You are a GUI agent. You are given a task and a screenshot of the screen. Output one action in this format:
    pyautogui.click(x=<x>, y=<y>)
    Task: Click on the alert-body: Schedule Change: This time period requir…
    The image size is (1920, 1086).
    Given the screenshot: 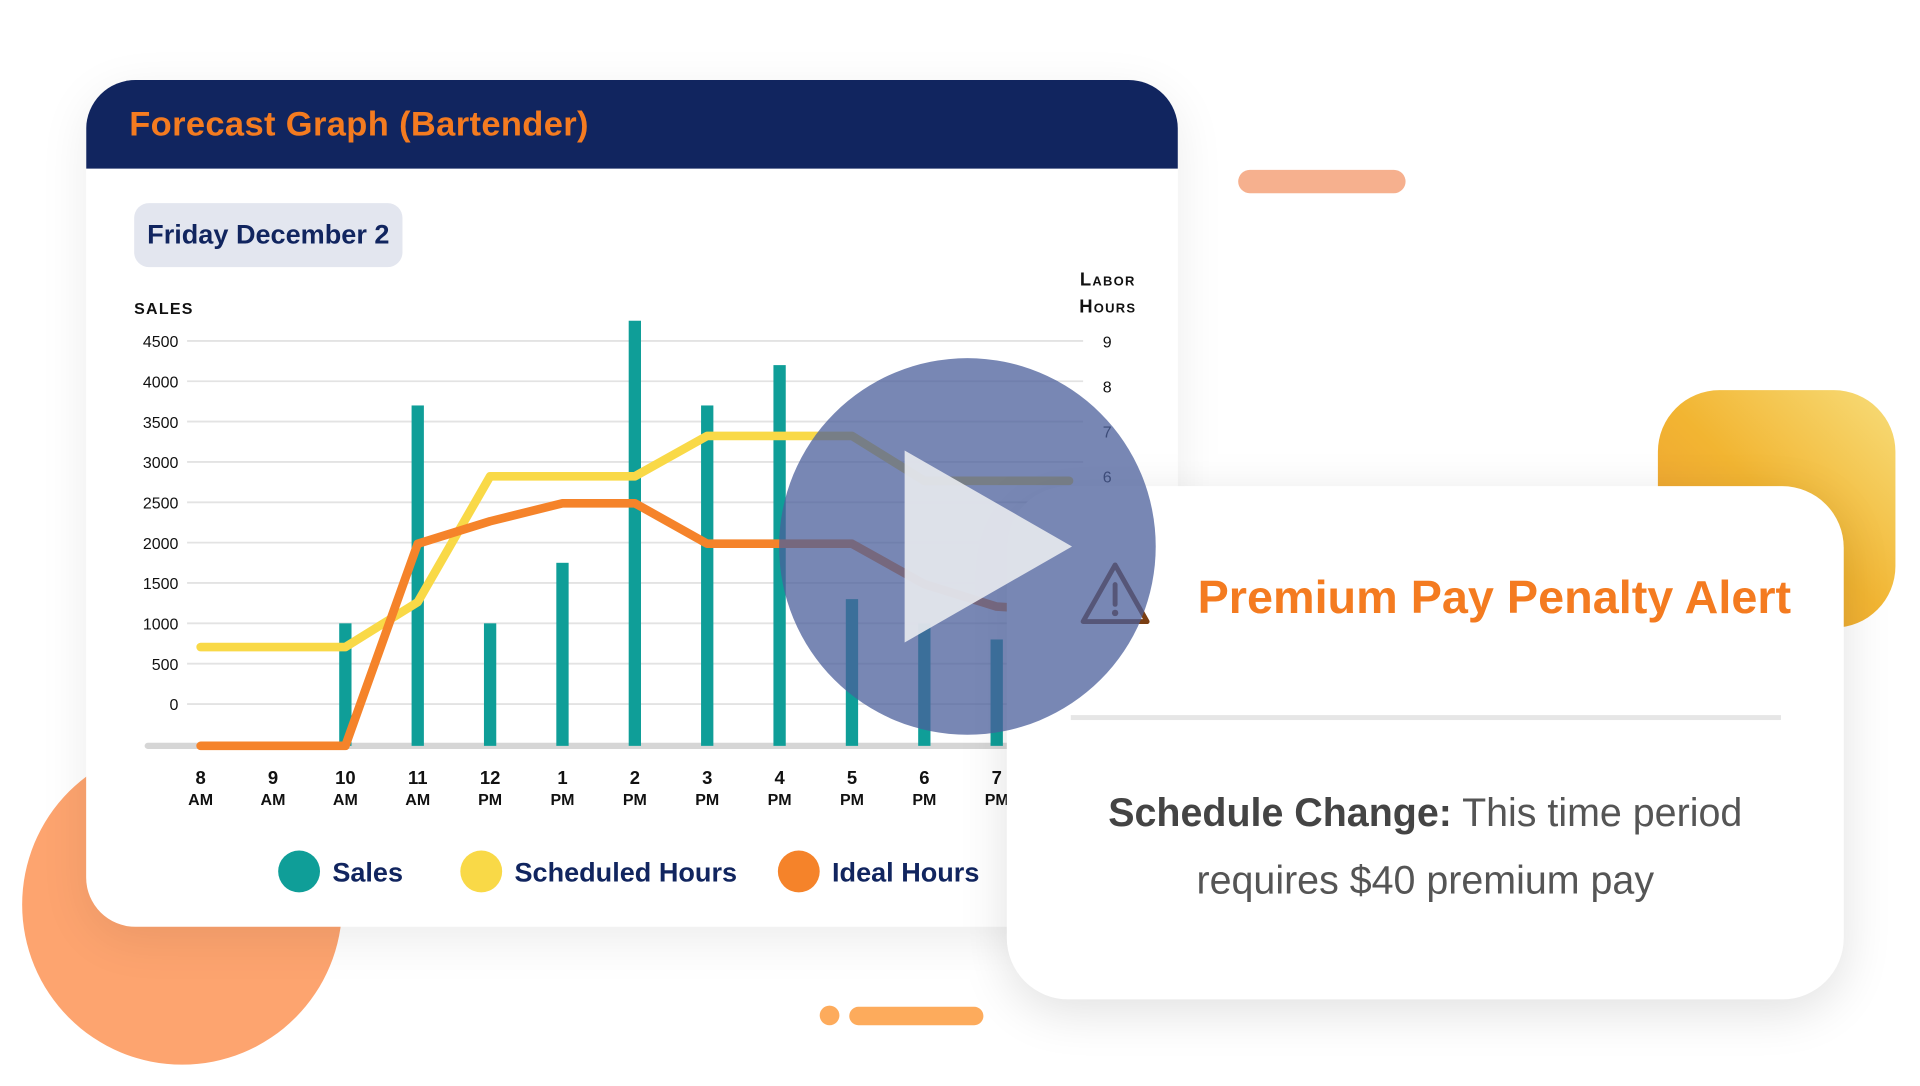 What is the action you would take?
    pyautogui.click(x=1425, y=846)
    